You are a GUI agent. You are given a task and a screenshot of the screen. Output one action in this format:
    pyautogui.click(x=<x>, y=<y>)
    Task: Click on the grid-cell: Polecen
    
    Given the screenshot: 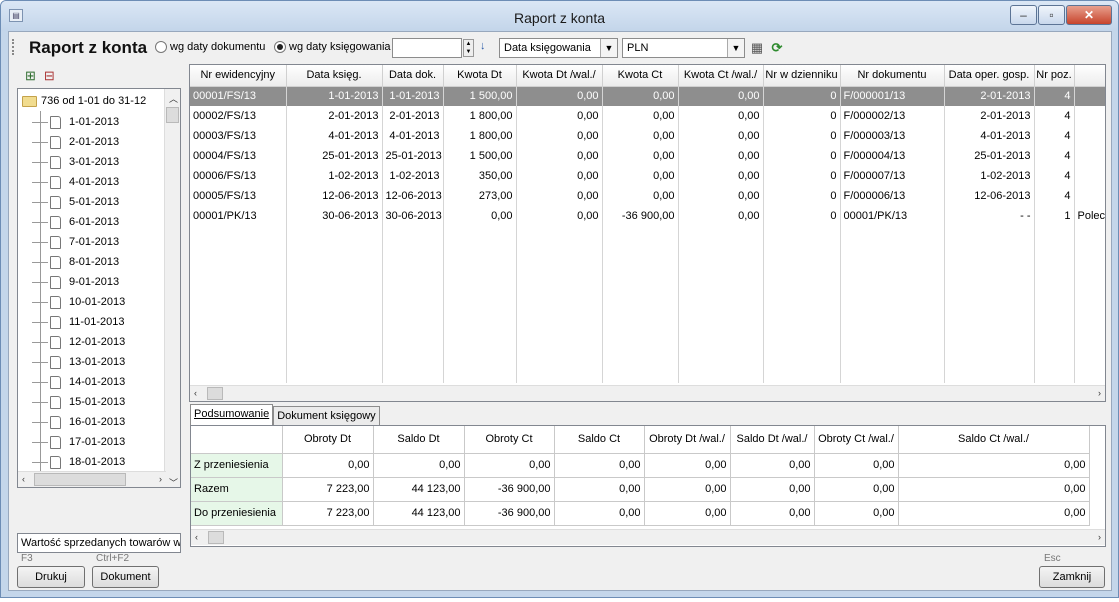 What is the action you would take?
    pyautogui.click(x=1089, y=216)
    